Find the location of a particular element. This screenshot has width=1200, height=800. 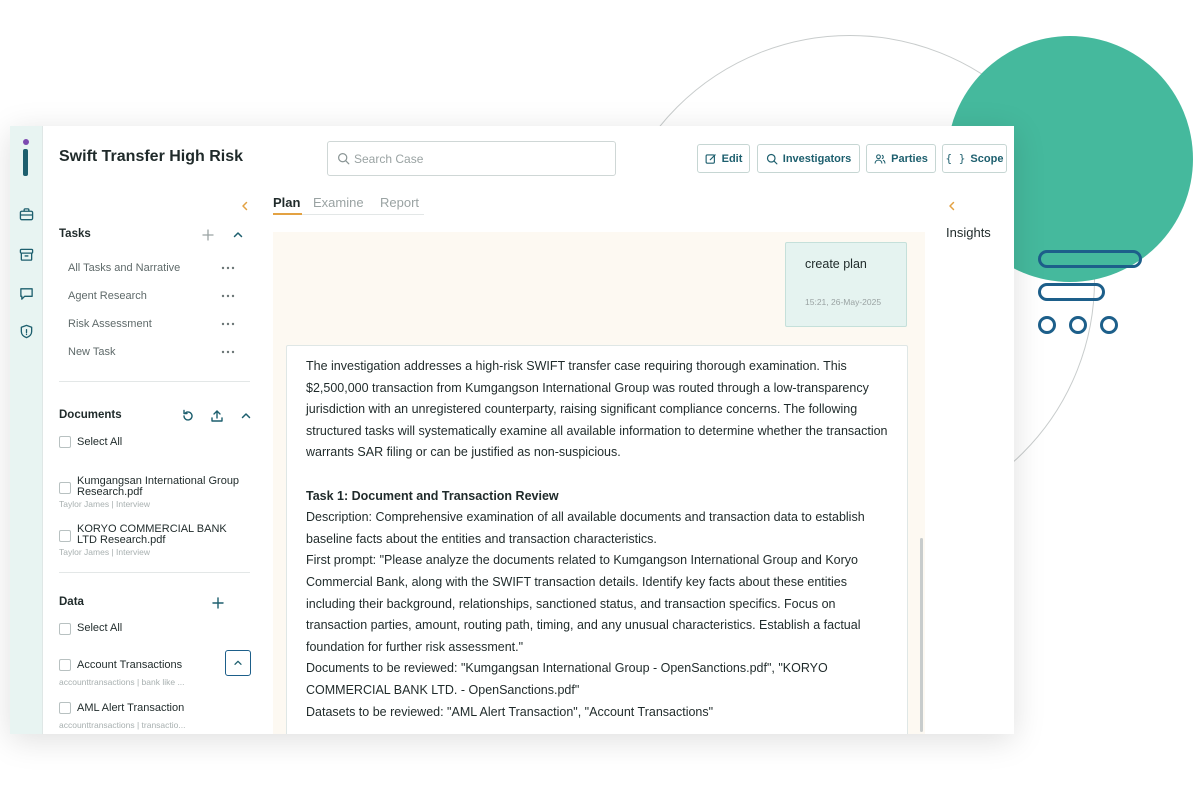

task-item-agent-research: Agent Research is located at coordinates (107, 296).